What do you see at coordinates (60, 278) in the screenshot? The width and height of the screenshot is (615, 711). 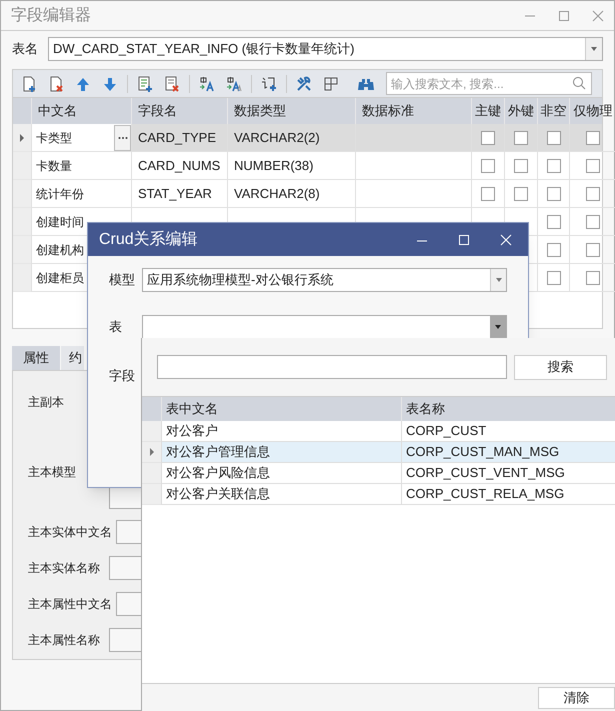 I see `table-cell-text: 创建柜员` at bounding box center [60, 278].